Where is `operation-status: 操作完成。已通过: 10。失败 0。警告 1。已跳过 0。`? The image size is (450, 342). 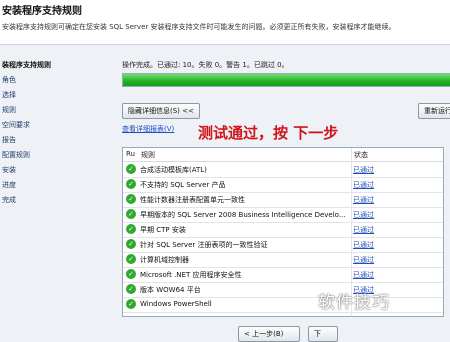 operation-status: 操作完成。已通过: 10。失败 0。警告 1。已跳过 0。 is located at coordinates (205, 65).